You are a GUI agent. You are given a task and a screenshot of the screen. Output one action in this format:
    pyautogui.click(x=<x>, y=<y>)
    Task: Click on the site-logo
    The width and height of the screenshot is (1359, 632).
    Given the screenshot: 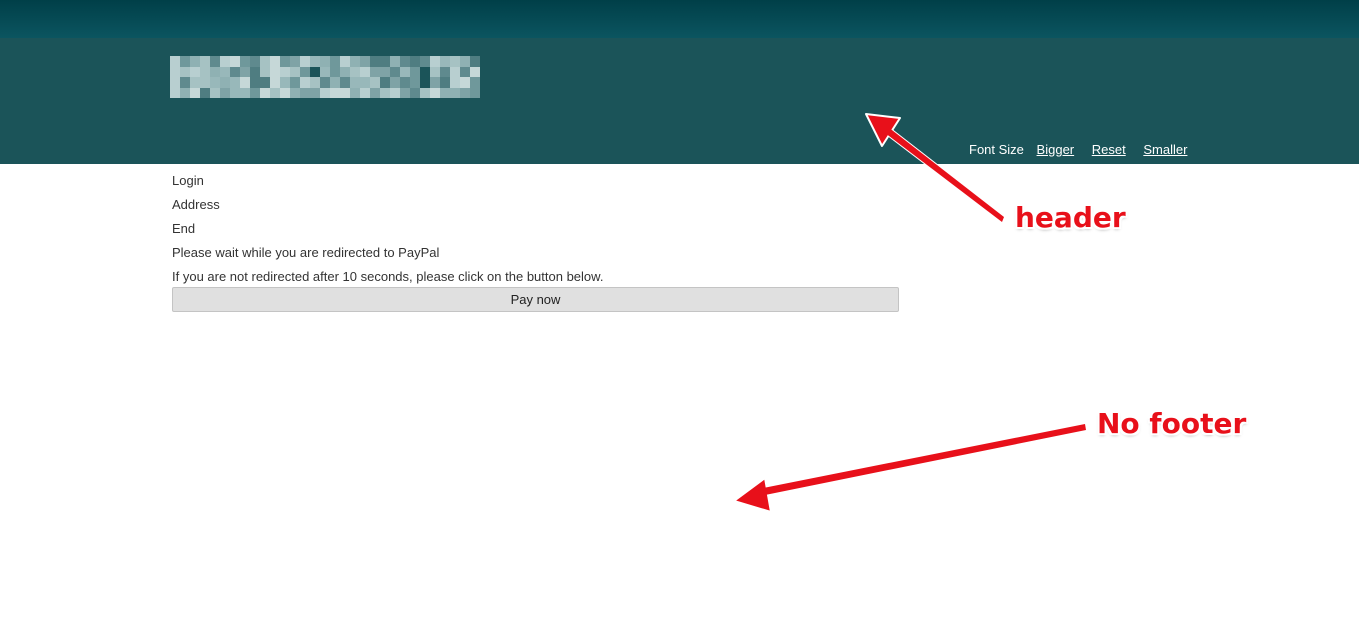 What is the action you would take?
    pyautogui.click(x=325, y=77)
    